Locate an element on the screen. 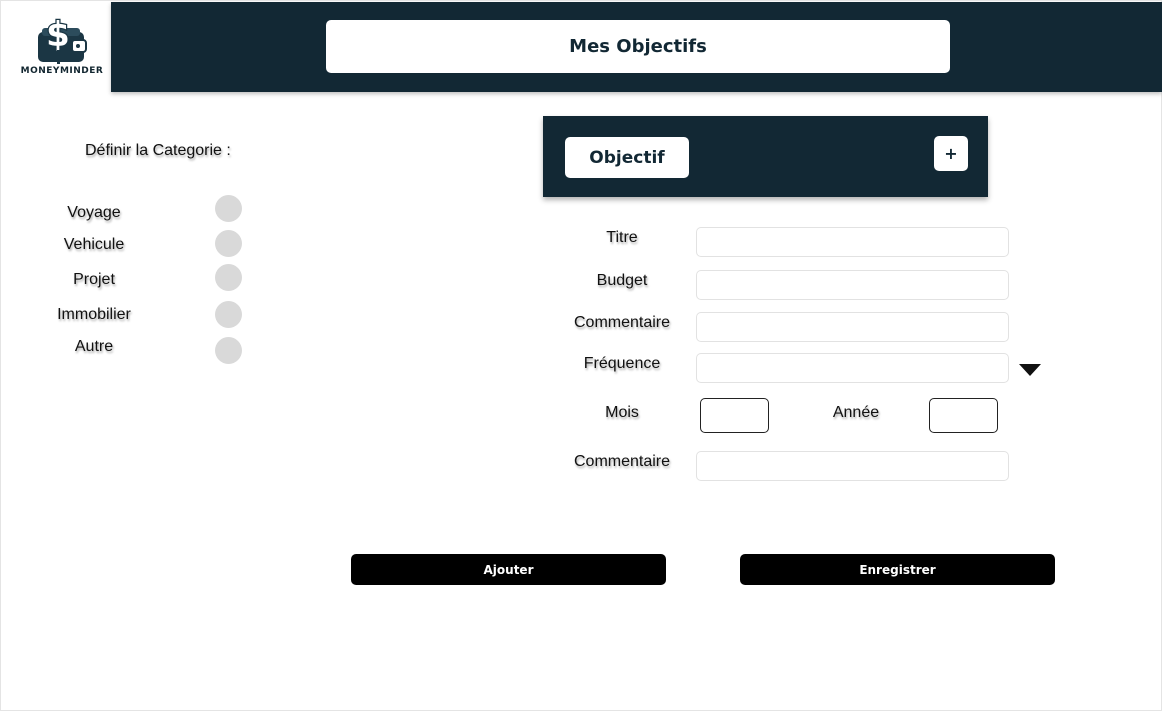  header-bar: Mes Objectifs is located at coordinates (636, 47).